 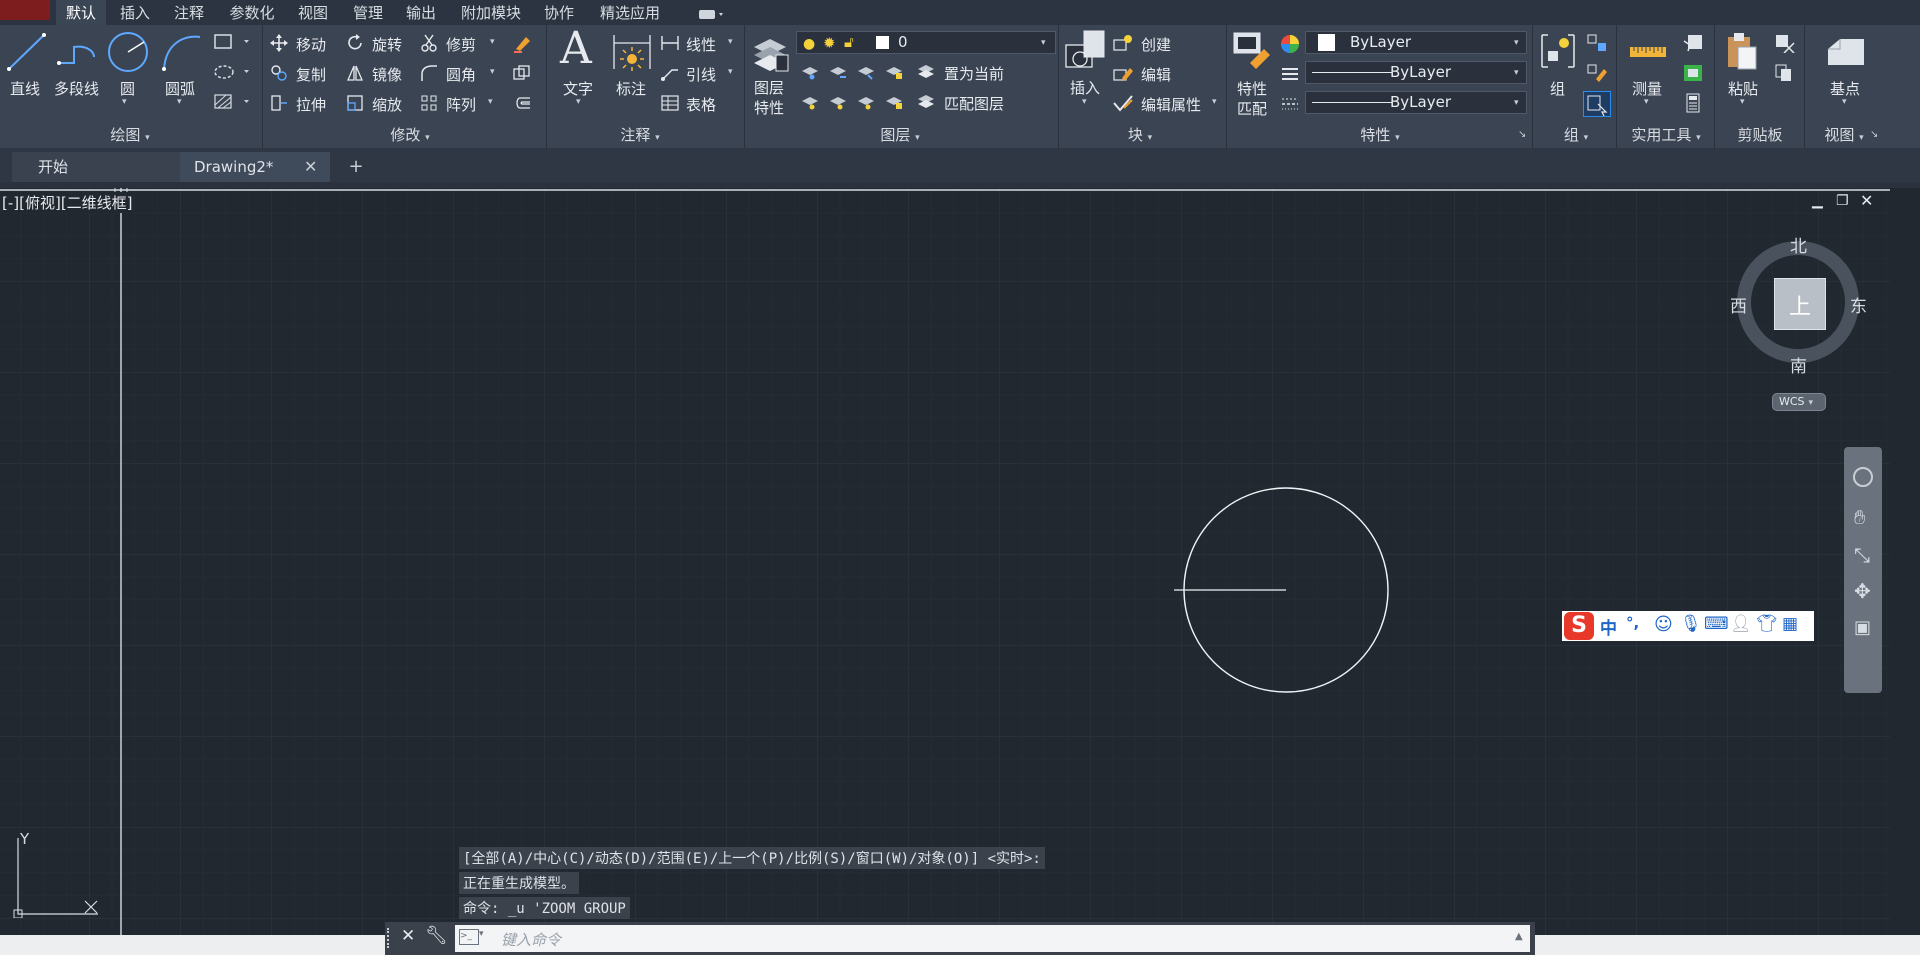 What do you see at coordinates (421, 12) in the screenshot?
I see `tab-output: 输出` at bounding box center [421, 12].